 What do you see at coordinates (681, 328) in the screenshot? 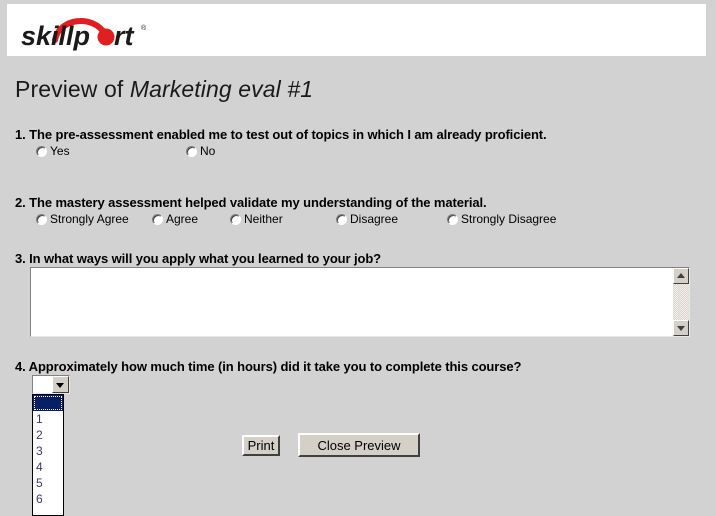
I see `scroll-down-arrow-icon` at bounding box center [681, 328].